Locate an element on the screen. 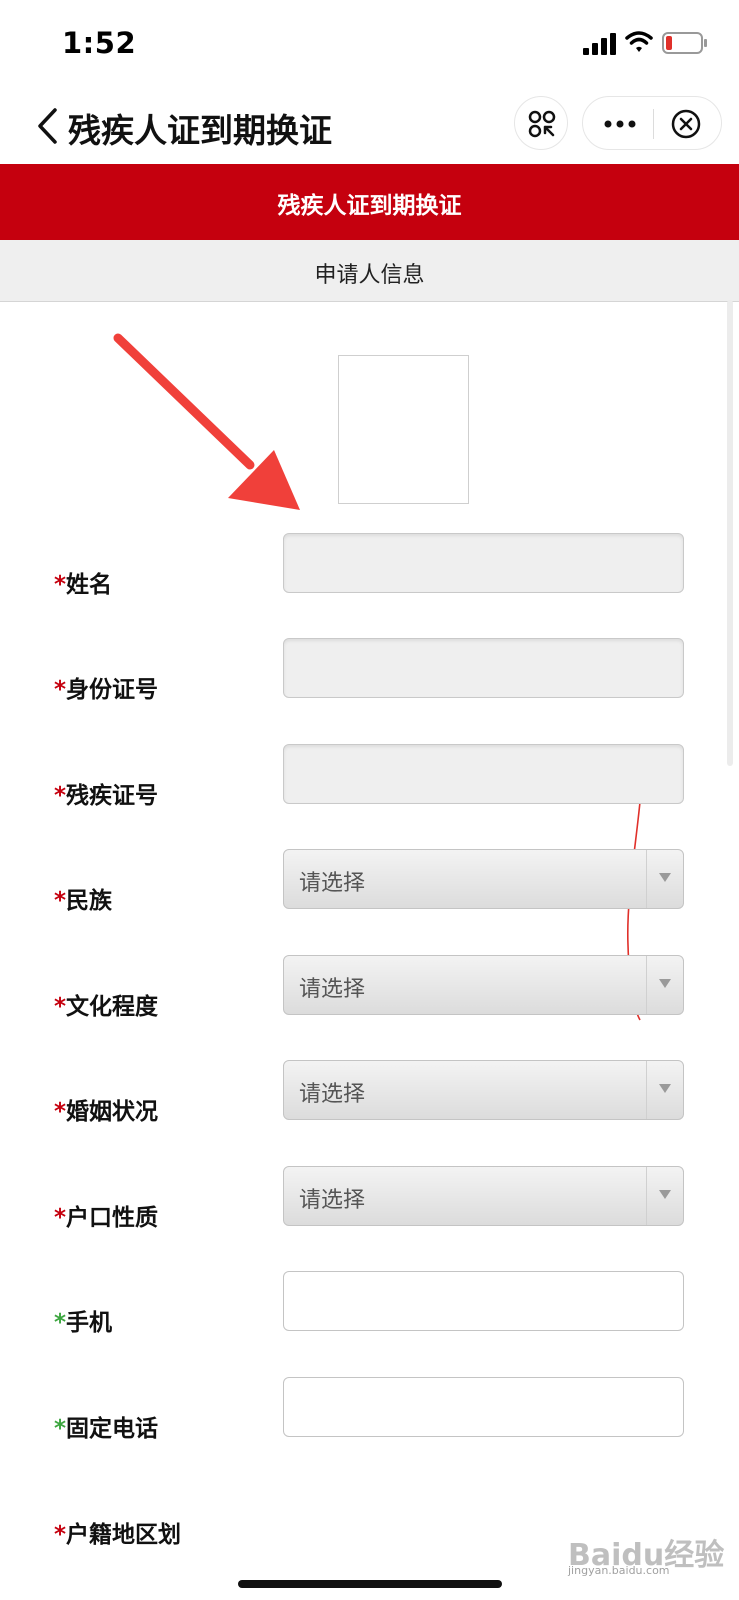 The width and height of the screenshot is (739, 1600). home-indicator is located at coordinates (370, 1584).